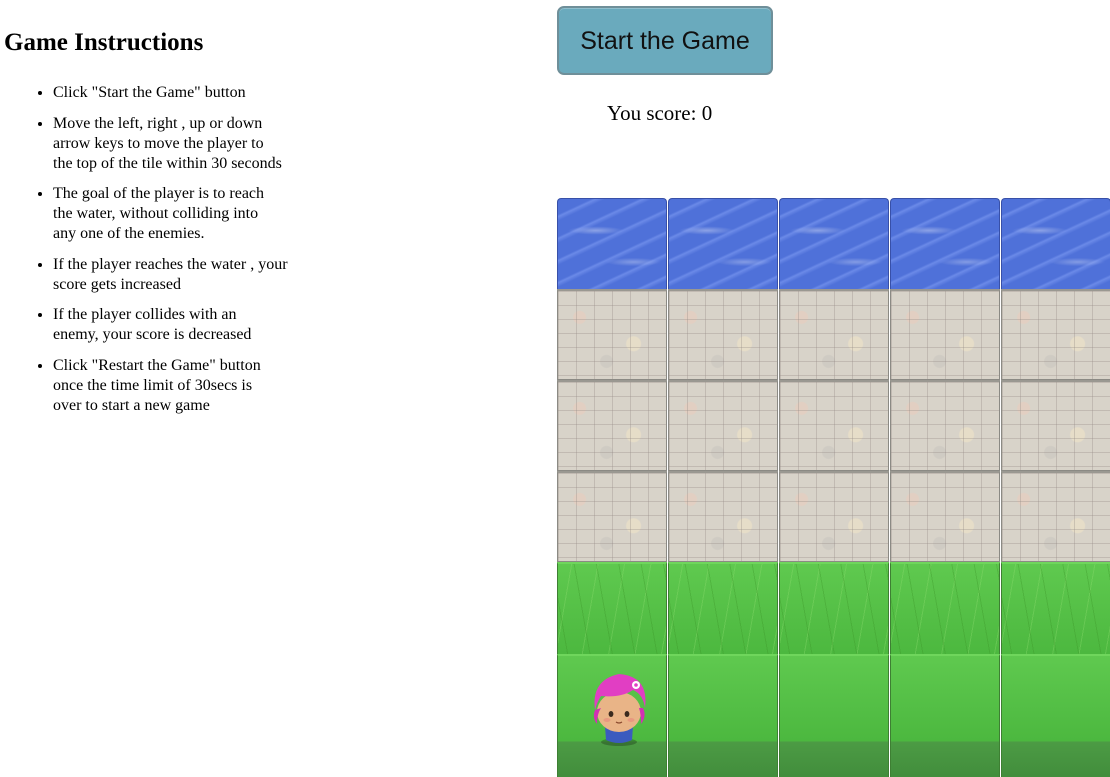 Image resolution: width=1110 pixels, height=777 pixels. Describe the element at coordinates (104, 42) in the screenshot. I see `instructions-title: Game Instructions` at that location.